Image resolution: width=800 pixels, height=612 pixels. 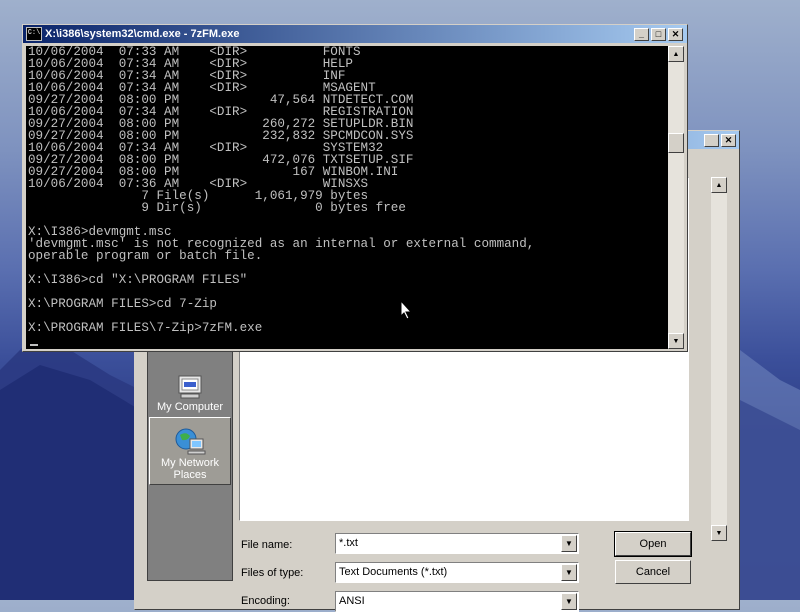 What do you see at coordinates (190, 469) in the screenshot?
I see `place-label: My Network Places` at bounding box center [190, 469].